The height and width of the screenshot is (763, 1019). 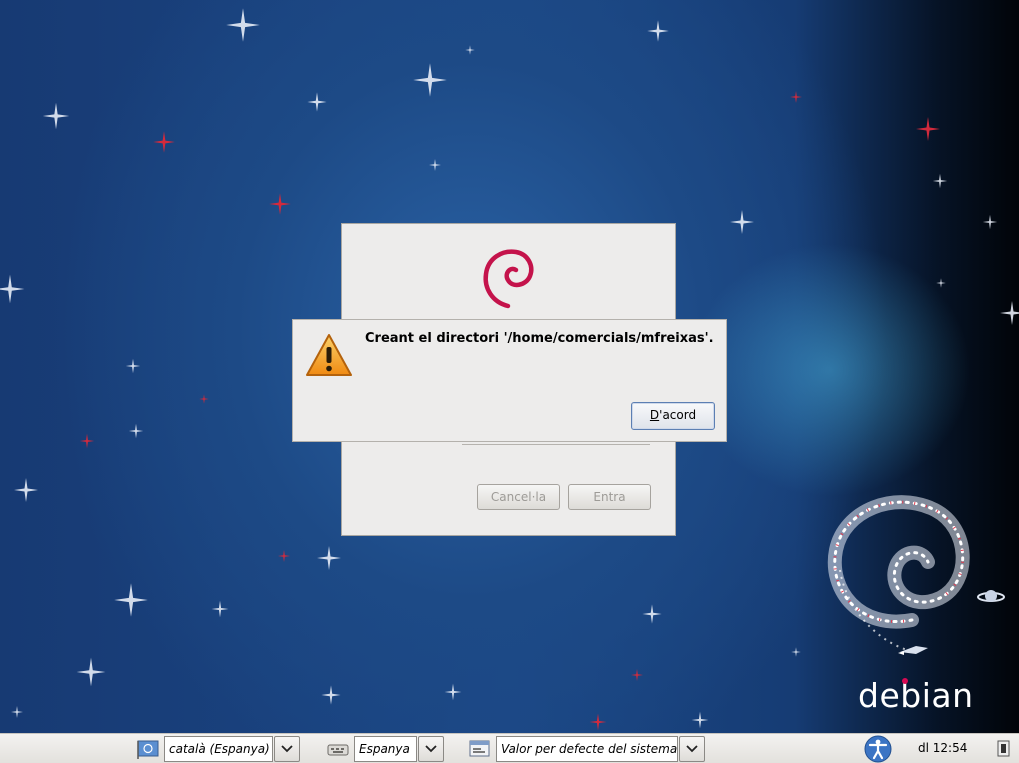 I want to click on language-flag-icon, so click(x=148, y=749).